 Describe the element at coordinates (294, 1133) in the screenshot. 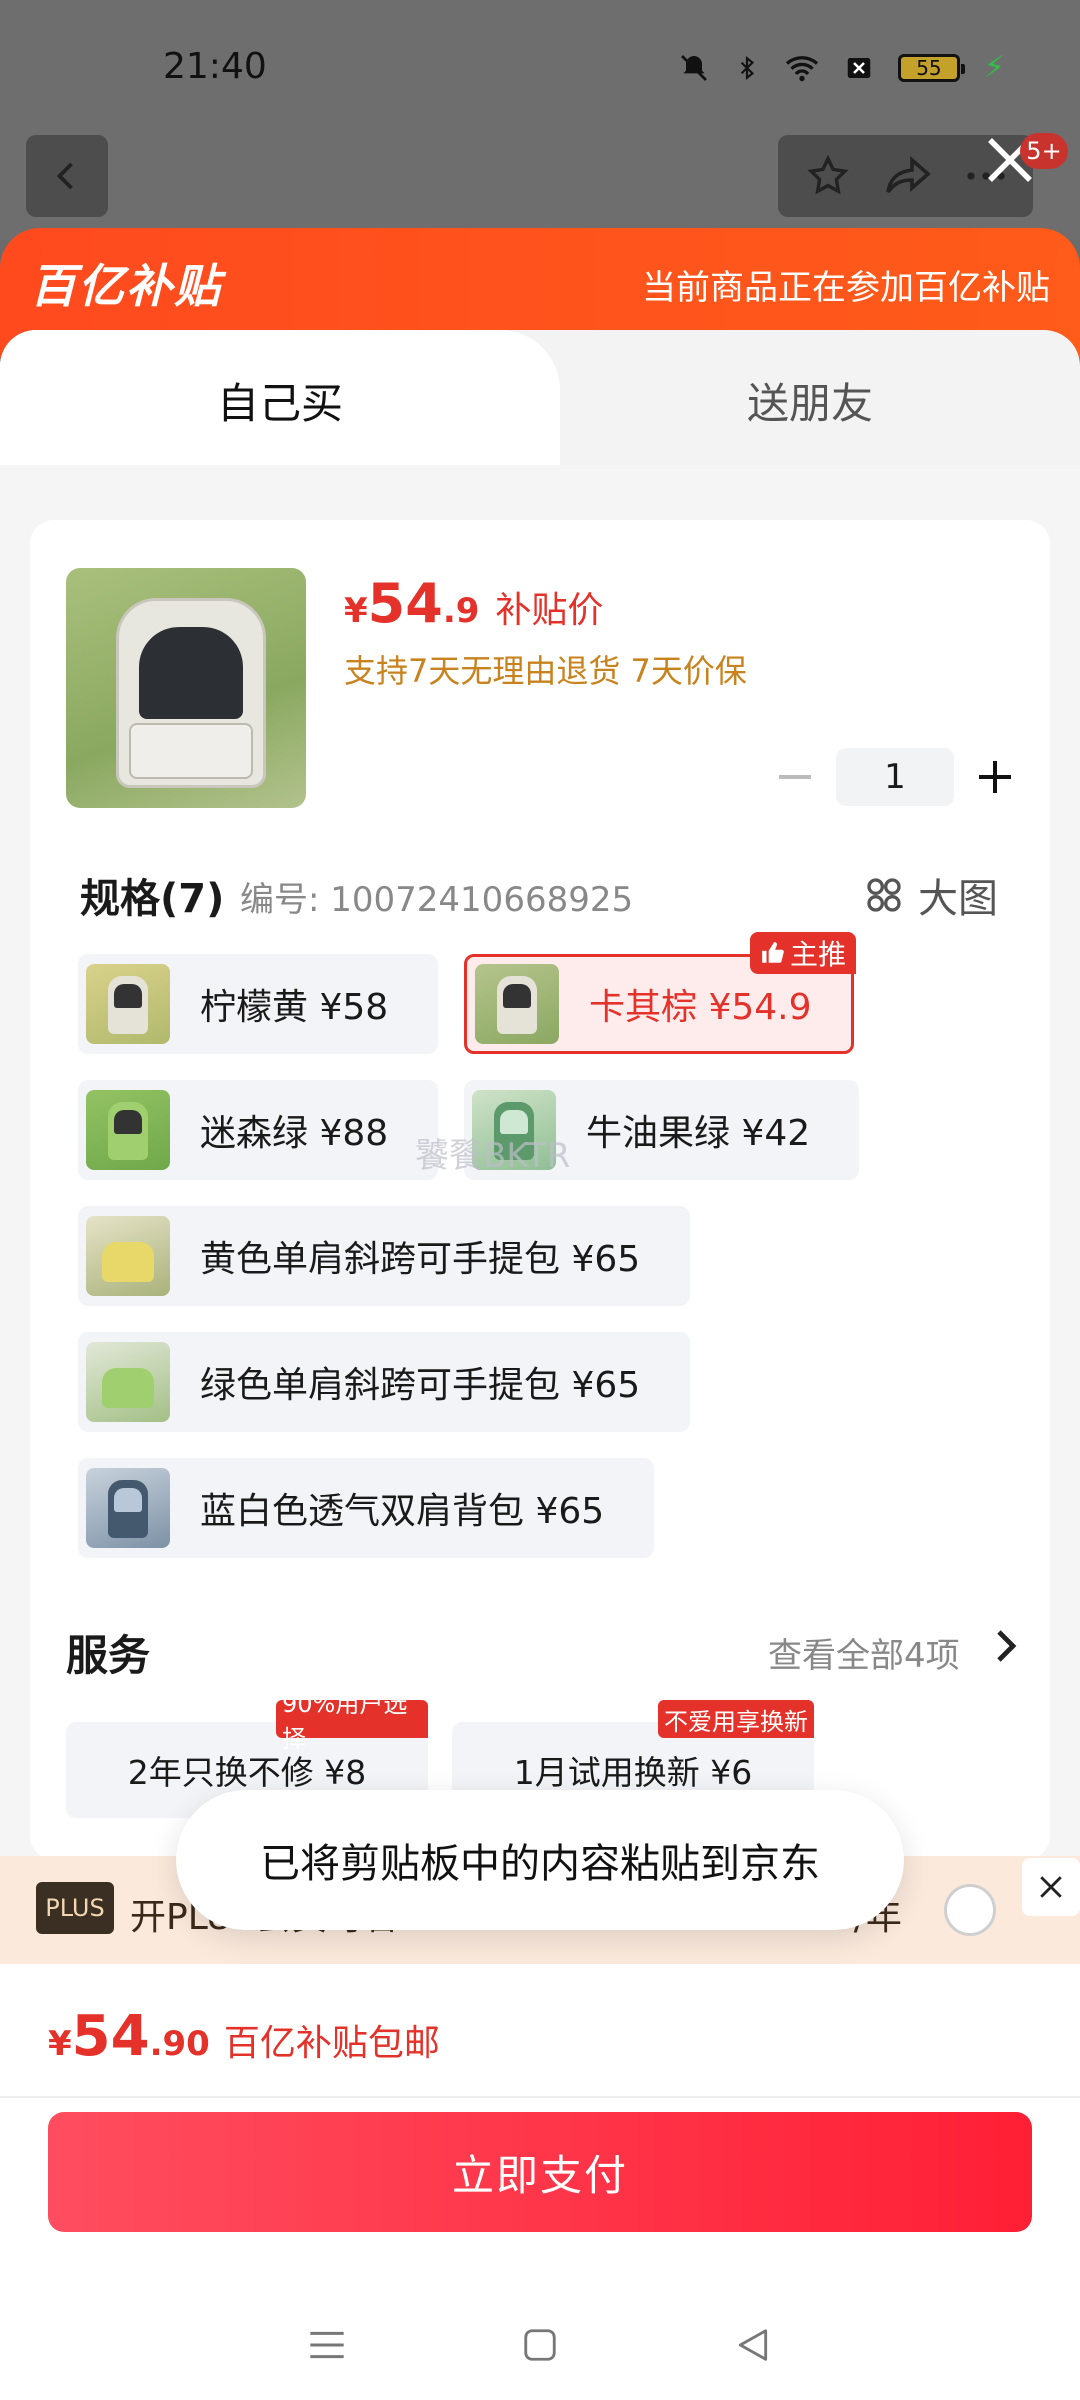

I see `option-label: 迷森绿 ¥88` at that location.